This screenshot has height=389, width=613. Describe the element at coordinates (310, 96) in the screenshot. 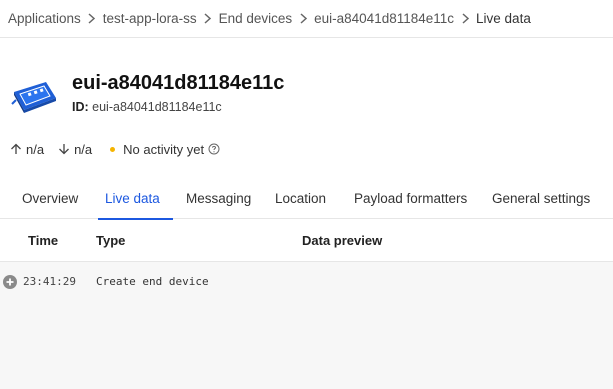

I see `device-header: eui-a84041d81184e11c ID` at that location.